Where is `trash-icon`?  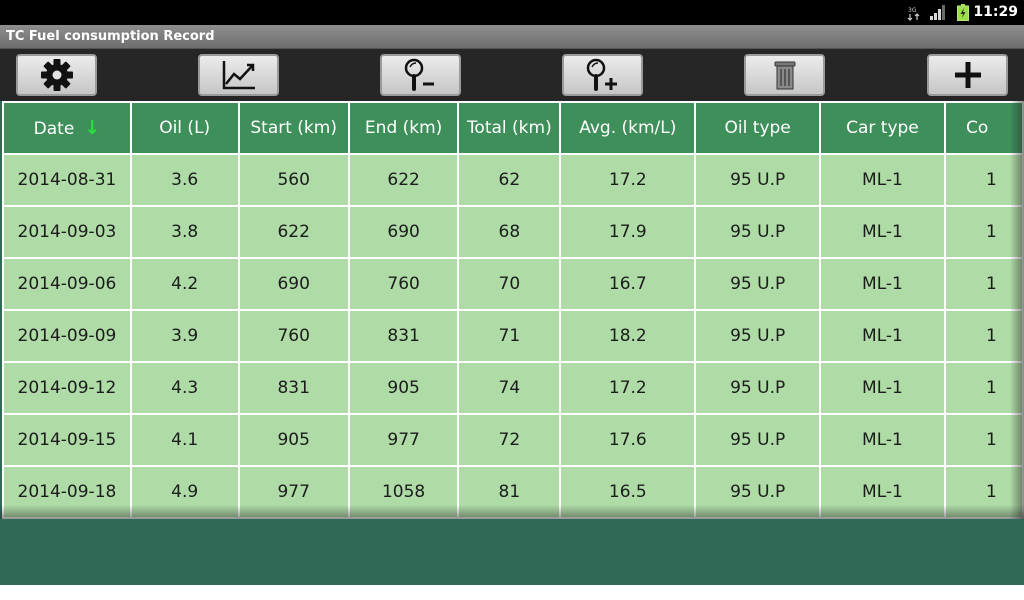
trash-icon is located at coordinates (784, 75).